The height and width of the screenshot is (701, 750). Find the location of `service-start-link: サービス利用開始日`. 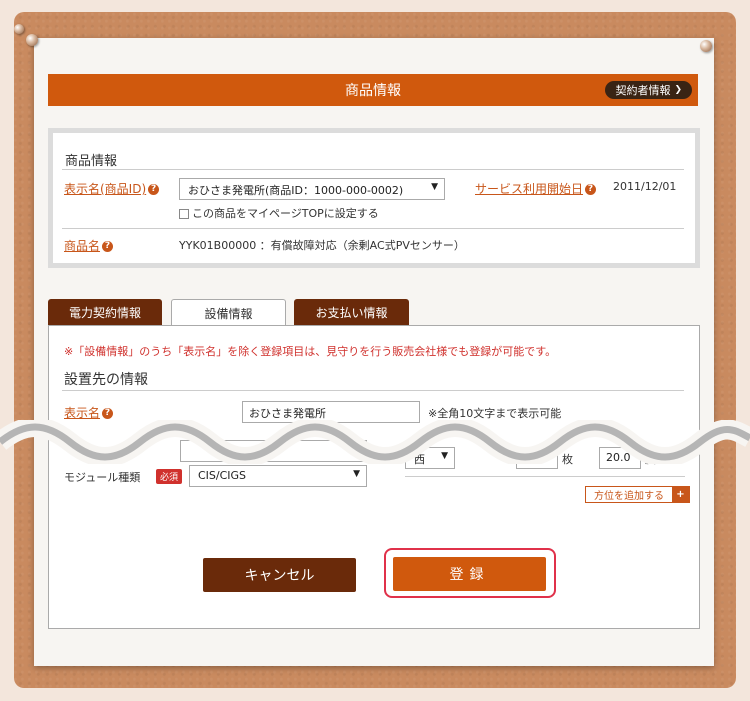

service-start-link: サービス利用開始日 is located at coordinates (529, 189).